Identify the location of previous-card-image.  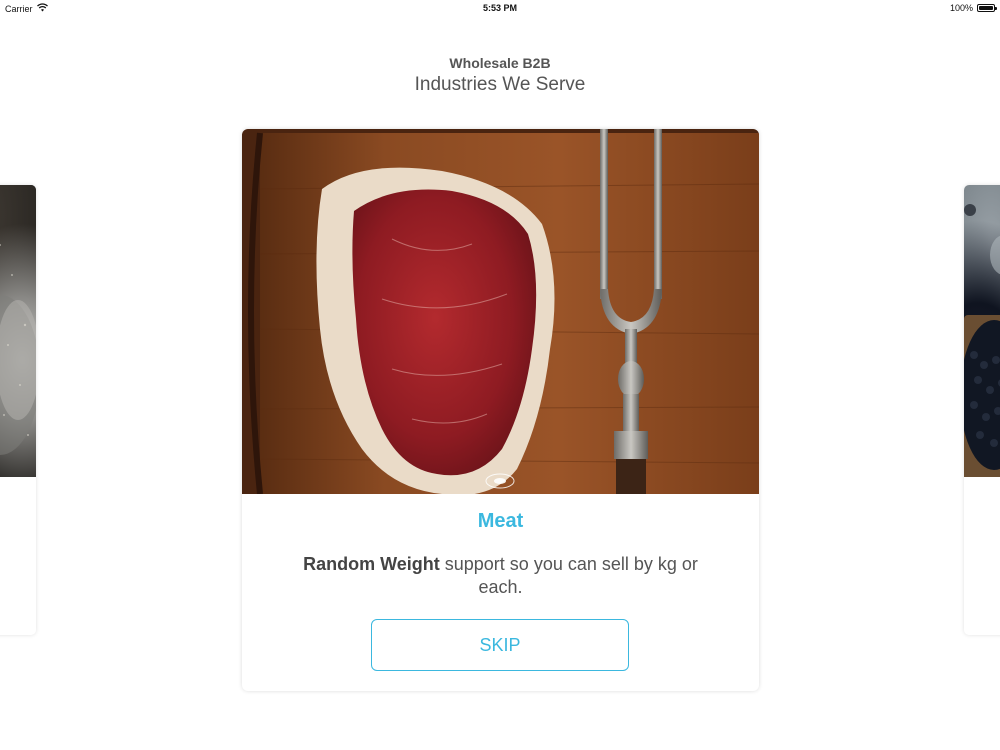
(18, 331).